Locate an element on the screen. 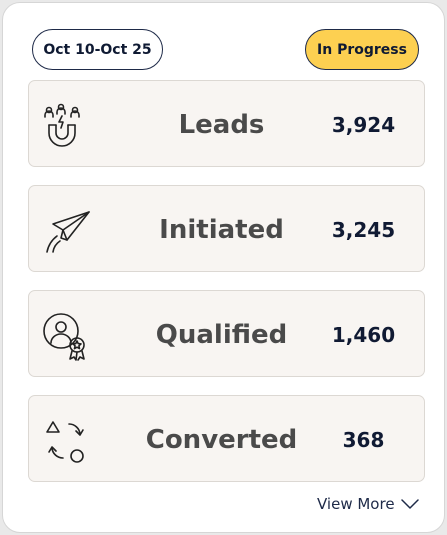 The image size is (447, 535). view-more-link: View More is located at coordinates (368, 504).